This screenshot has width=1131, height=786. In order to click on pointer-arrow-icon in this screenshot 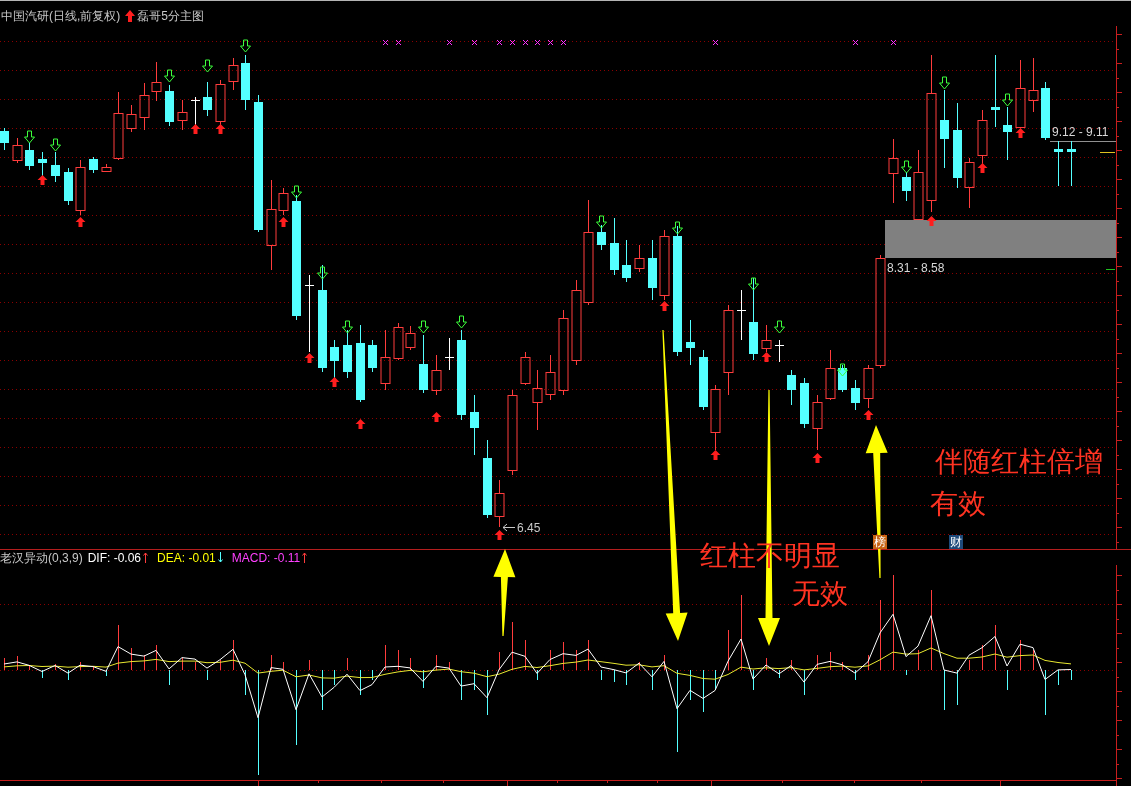, I will do `click(509, 527)`.